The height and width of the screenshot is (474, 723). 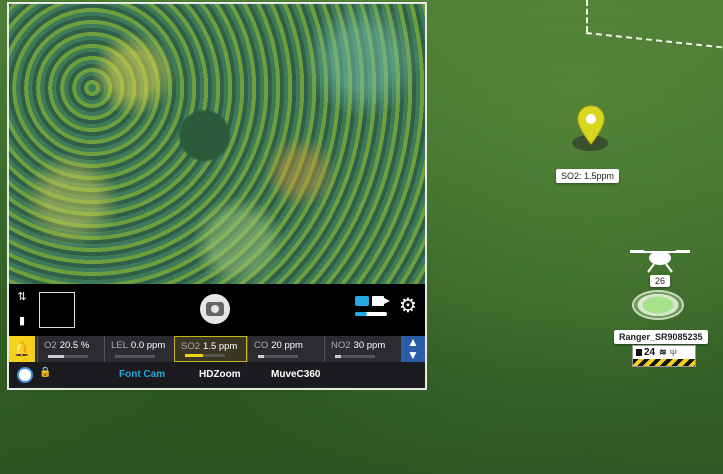 I want to click on sensor-co: CO 20 ppm, so click(x=285, y=349).